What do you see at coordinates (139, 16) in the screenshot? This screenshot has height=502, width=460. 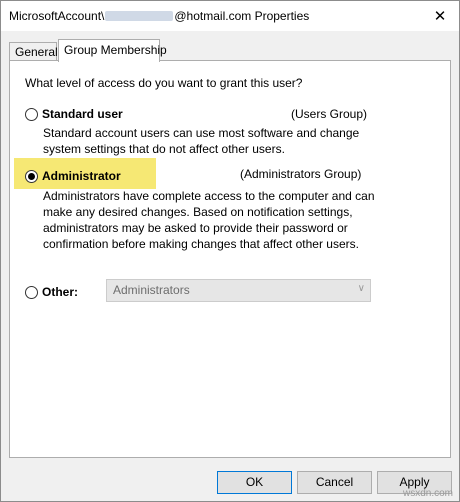 I see `redacted-username` at bounding box center [139, 16].